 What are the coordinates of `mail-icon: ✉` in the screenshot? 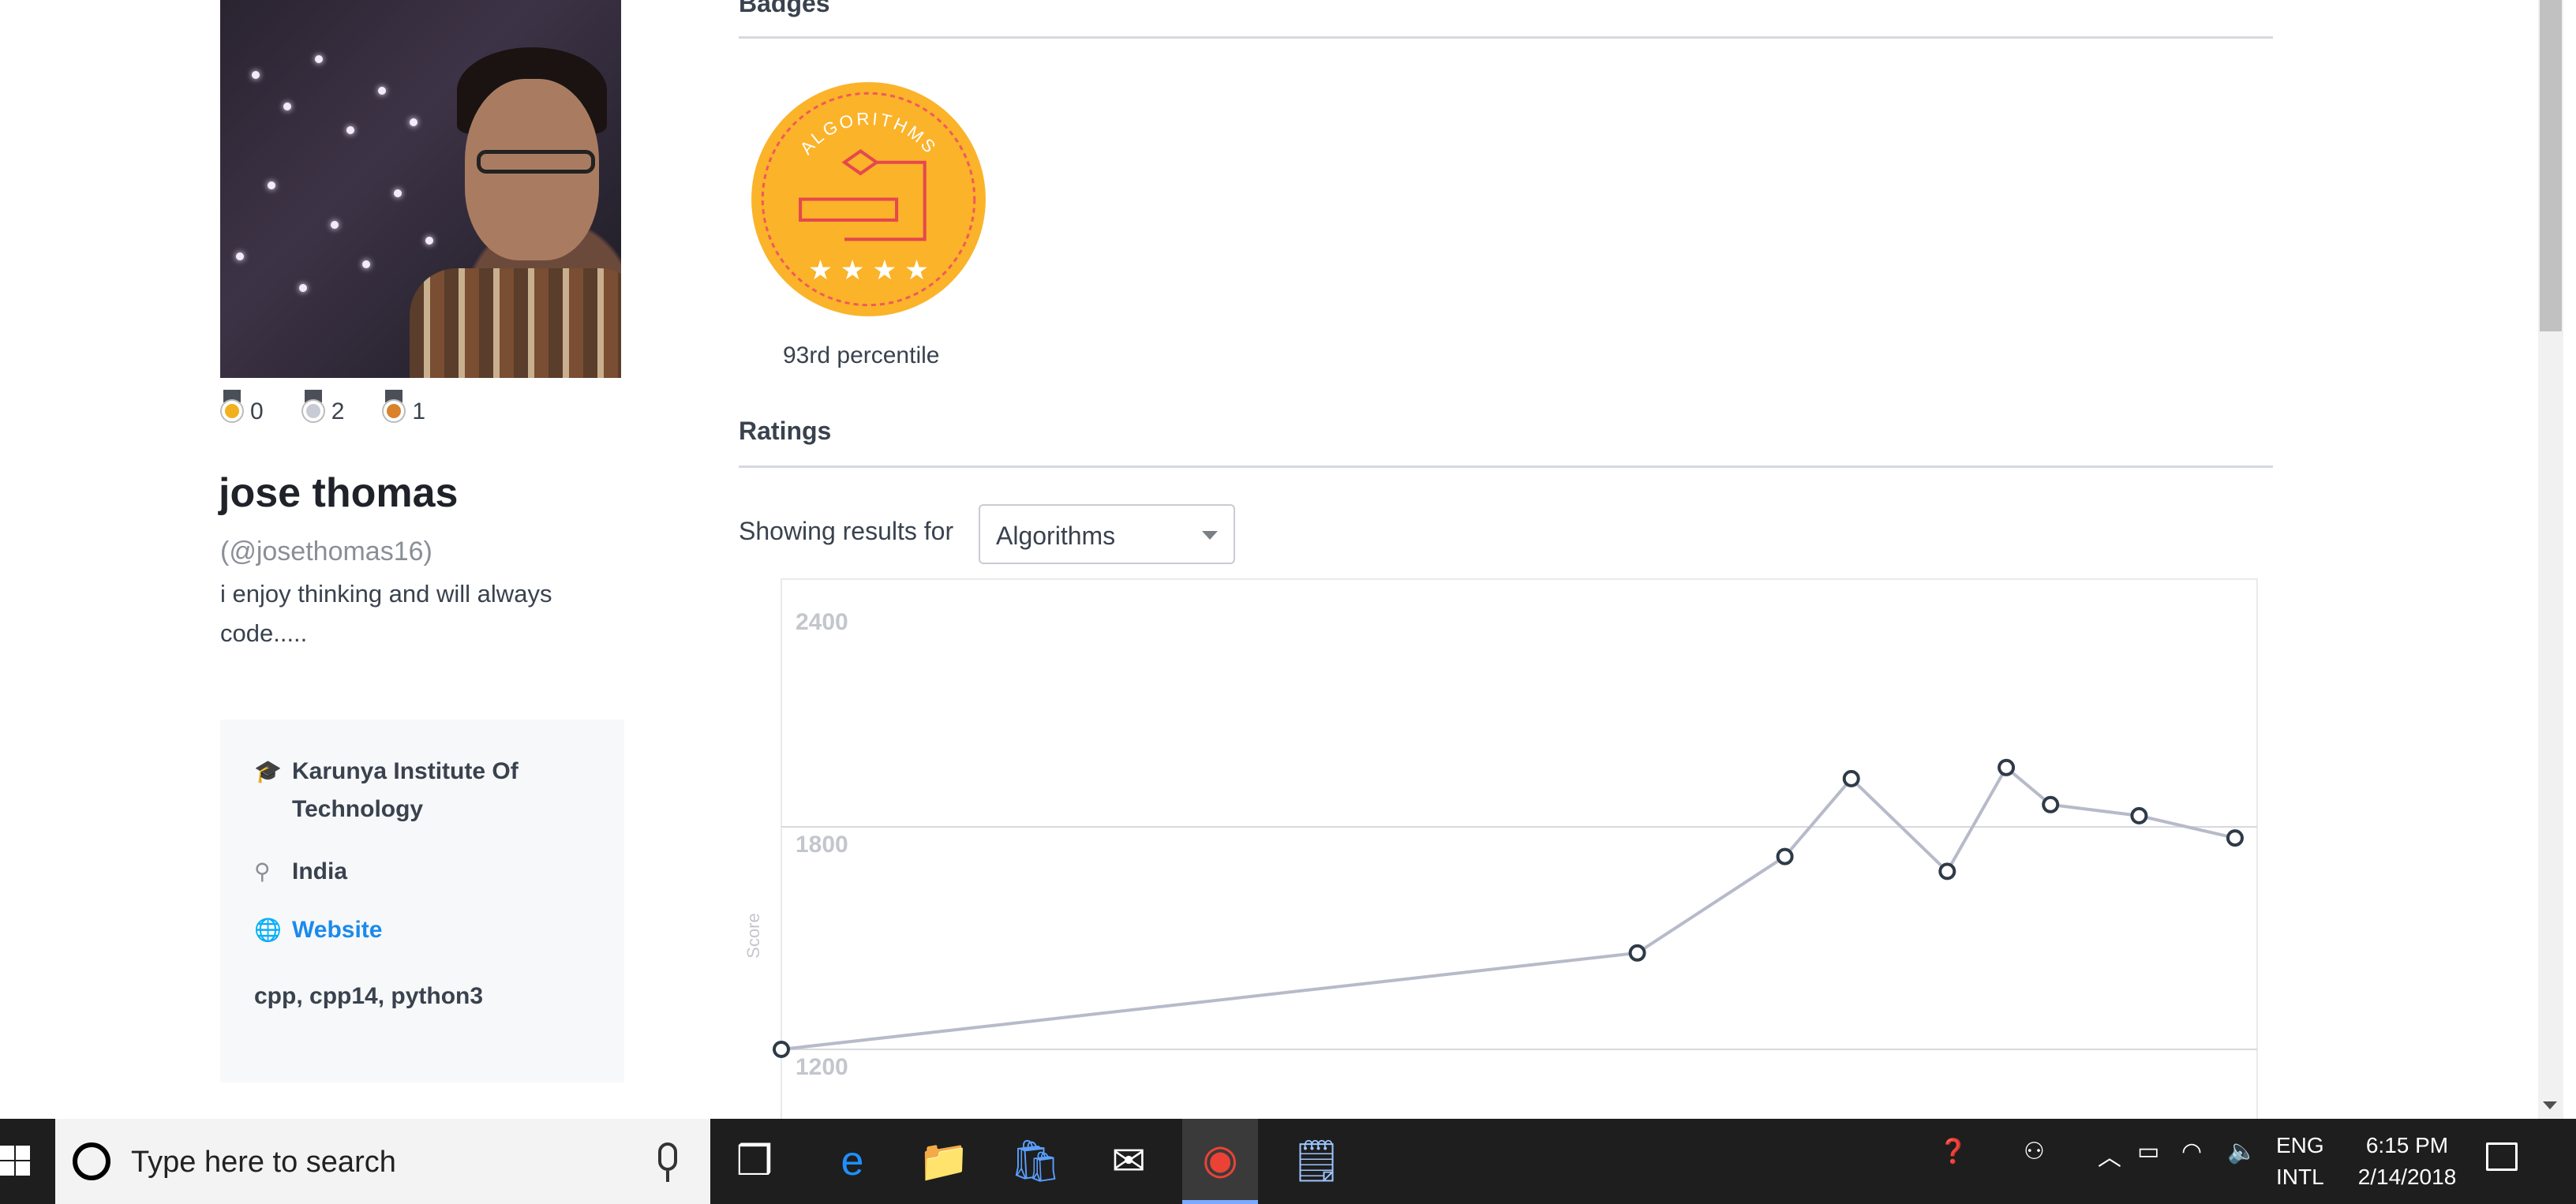 It's located at (1128, 1161).